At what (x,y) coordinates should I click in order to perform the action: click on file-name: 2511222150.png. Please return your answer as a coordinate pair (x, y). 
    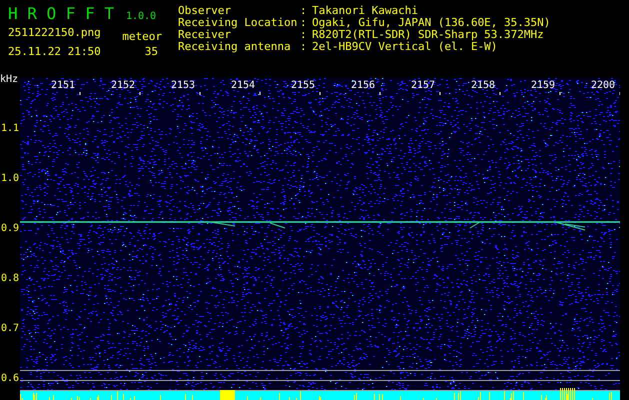
    Looking at the image, I should click on (54, 34).